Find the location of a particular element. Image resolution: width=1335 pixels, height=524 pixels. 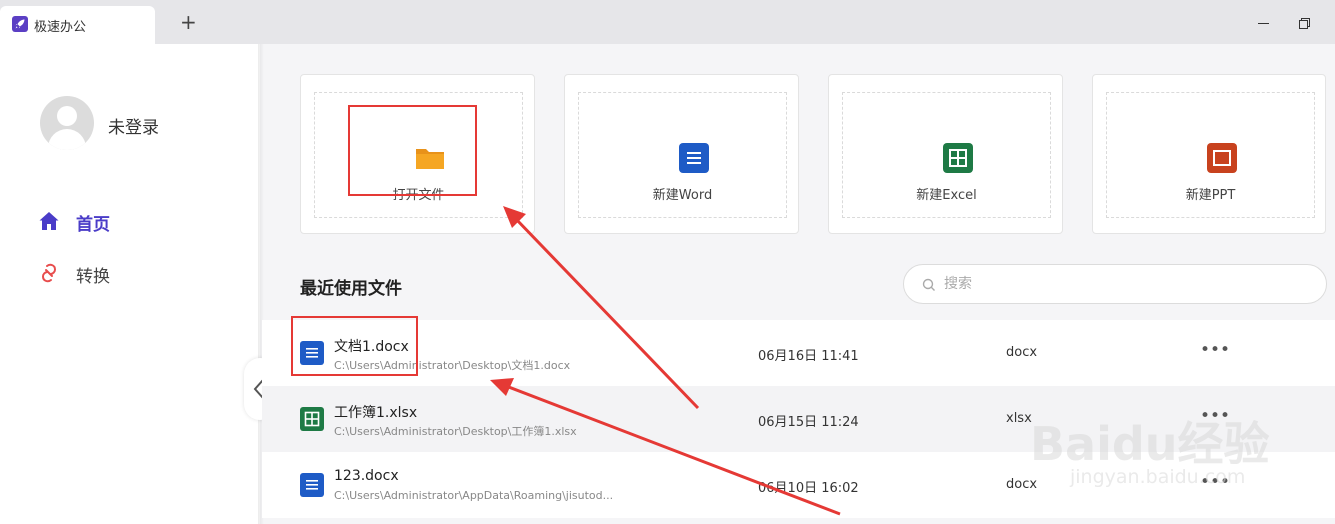

annotation-box-open-file is located at coordinates (412, 150).